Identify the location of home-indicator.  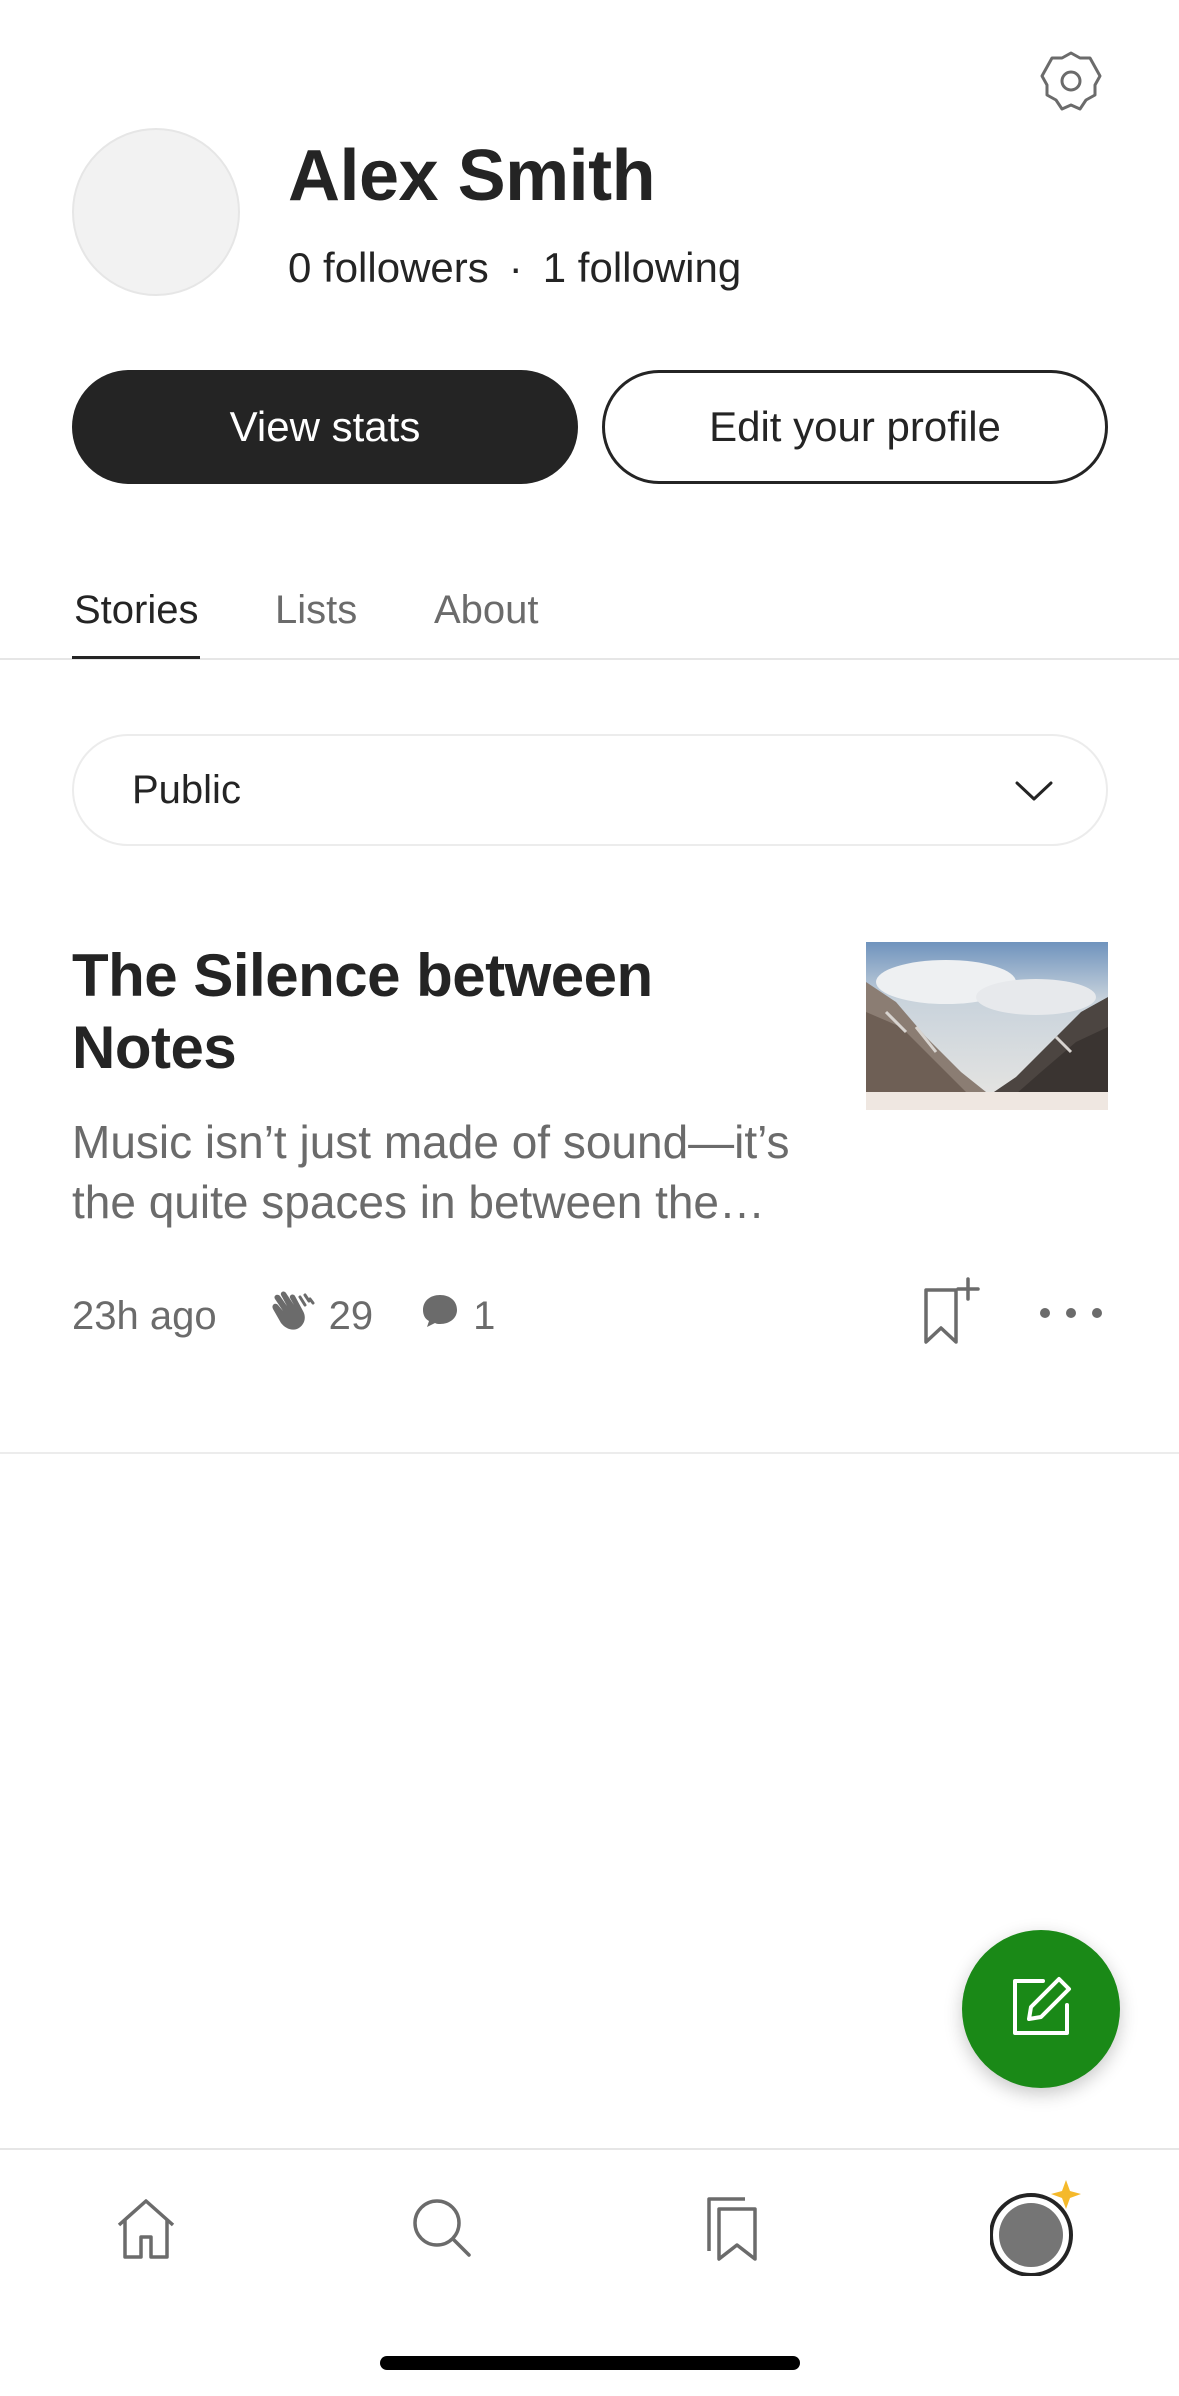
(590, 2363).